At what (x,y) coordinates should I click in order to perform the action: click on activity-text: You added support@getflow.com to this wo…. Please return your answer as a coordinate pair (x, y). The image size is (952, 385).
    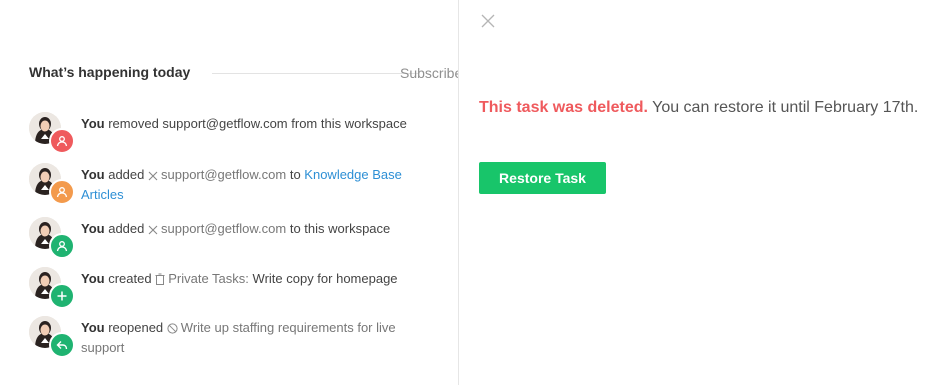
    Looking at the image, I should click on (261, 230).